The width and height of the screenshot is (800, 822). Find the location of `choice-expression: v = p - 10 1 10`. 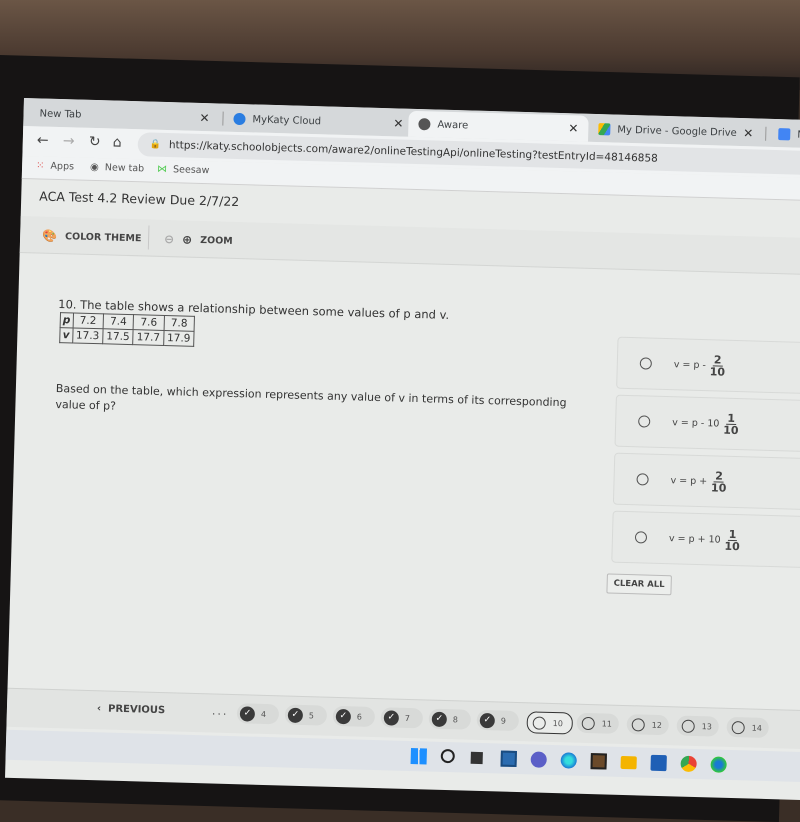

choice-expression: v = p - 10 1 10 is located at coordinates (705, 423).